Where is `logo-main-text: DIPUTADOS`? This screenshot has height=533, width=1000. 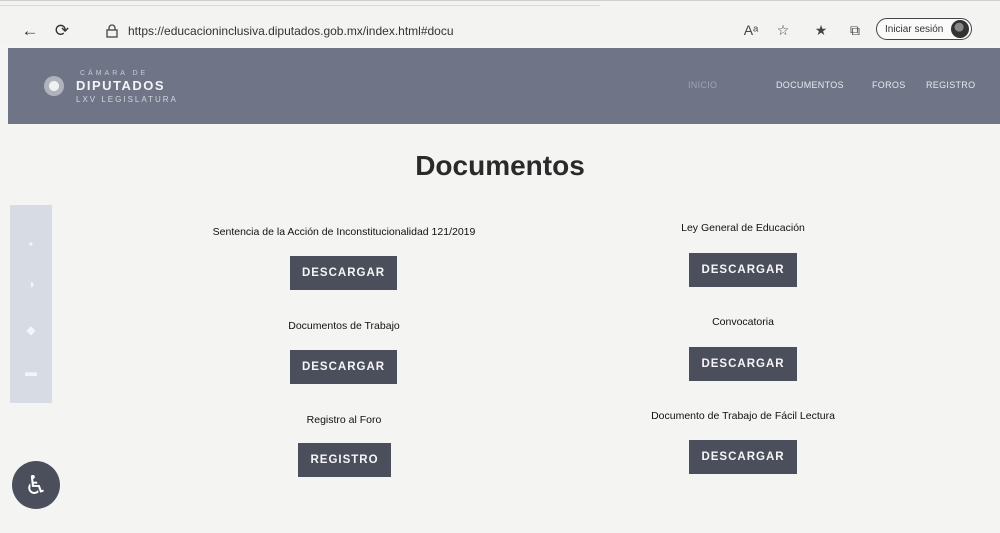 logo-main-text: DIPUTADOS is located at coordinates (120, 85).